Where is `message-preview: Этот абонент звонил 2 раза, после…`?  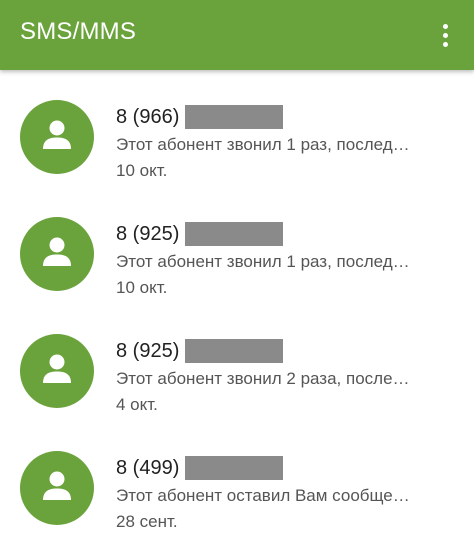
message-preview: Этот абонент звонил 2 раза, после… is located at coordinates (263, 378).